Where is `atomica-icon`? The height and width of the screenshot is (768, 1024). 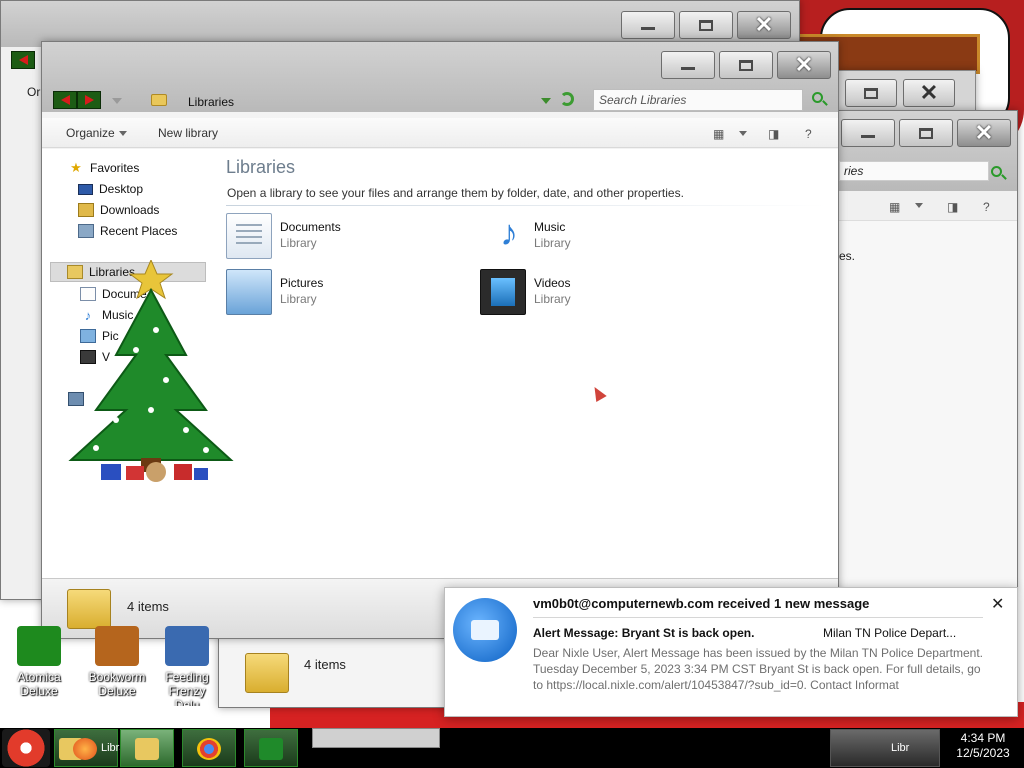 atomica-icon is located at coordinates (39, 646).